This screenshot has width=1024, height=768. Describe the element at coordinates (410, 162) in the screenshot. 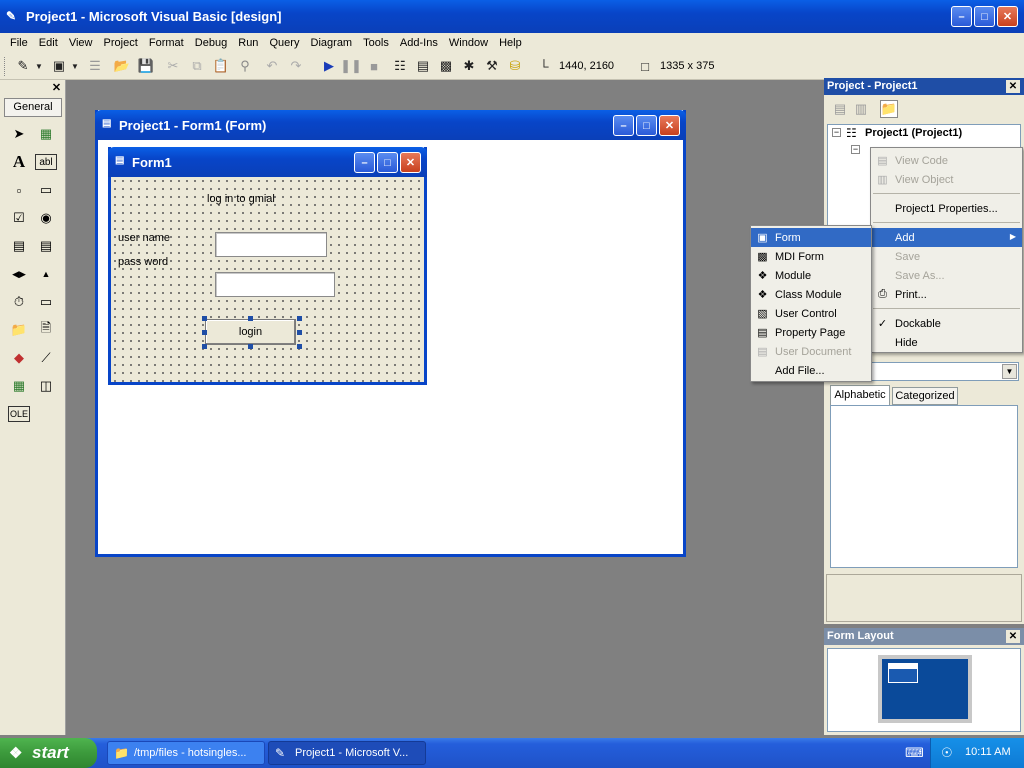

I see `form1-close-button: ✕` at that location.